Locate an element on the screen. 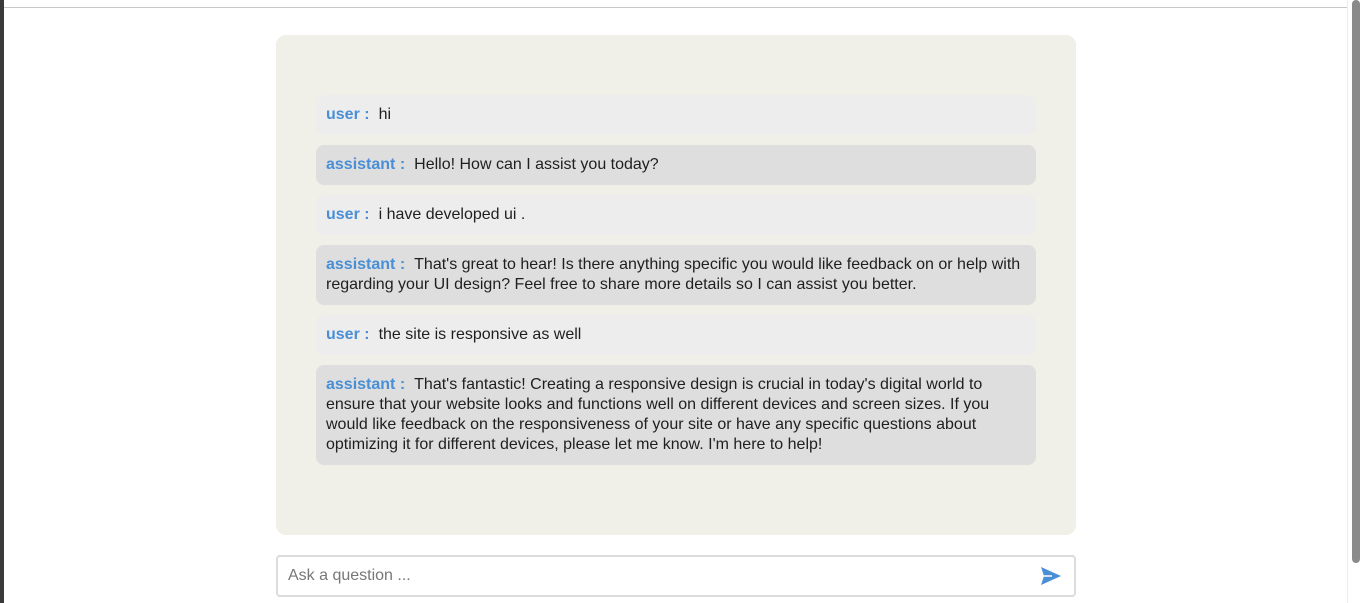  message-user: user : i have developed ui . is located at coordinates (676, 215).